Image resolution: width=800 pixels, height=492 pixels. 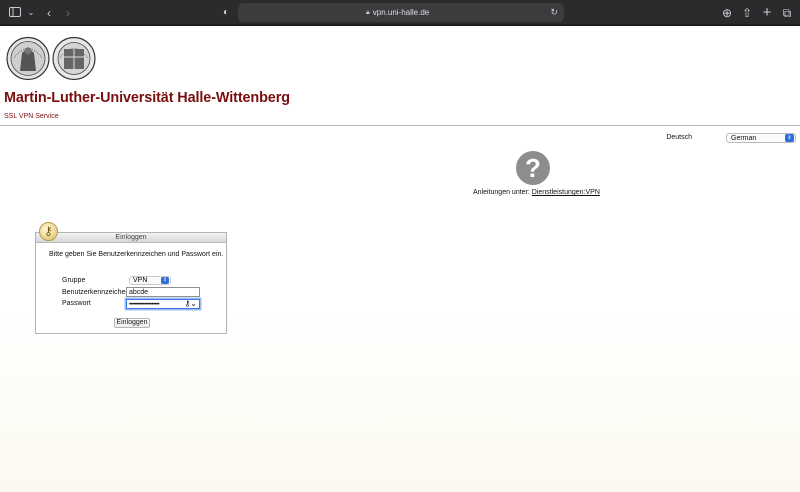 What do you see at coordinates (501, 192) in the screenshot?
I see `help-label: Anleitungen unter:` at bounding box center [501, 192].